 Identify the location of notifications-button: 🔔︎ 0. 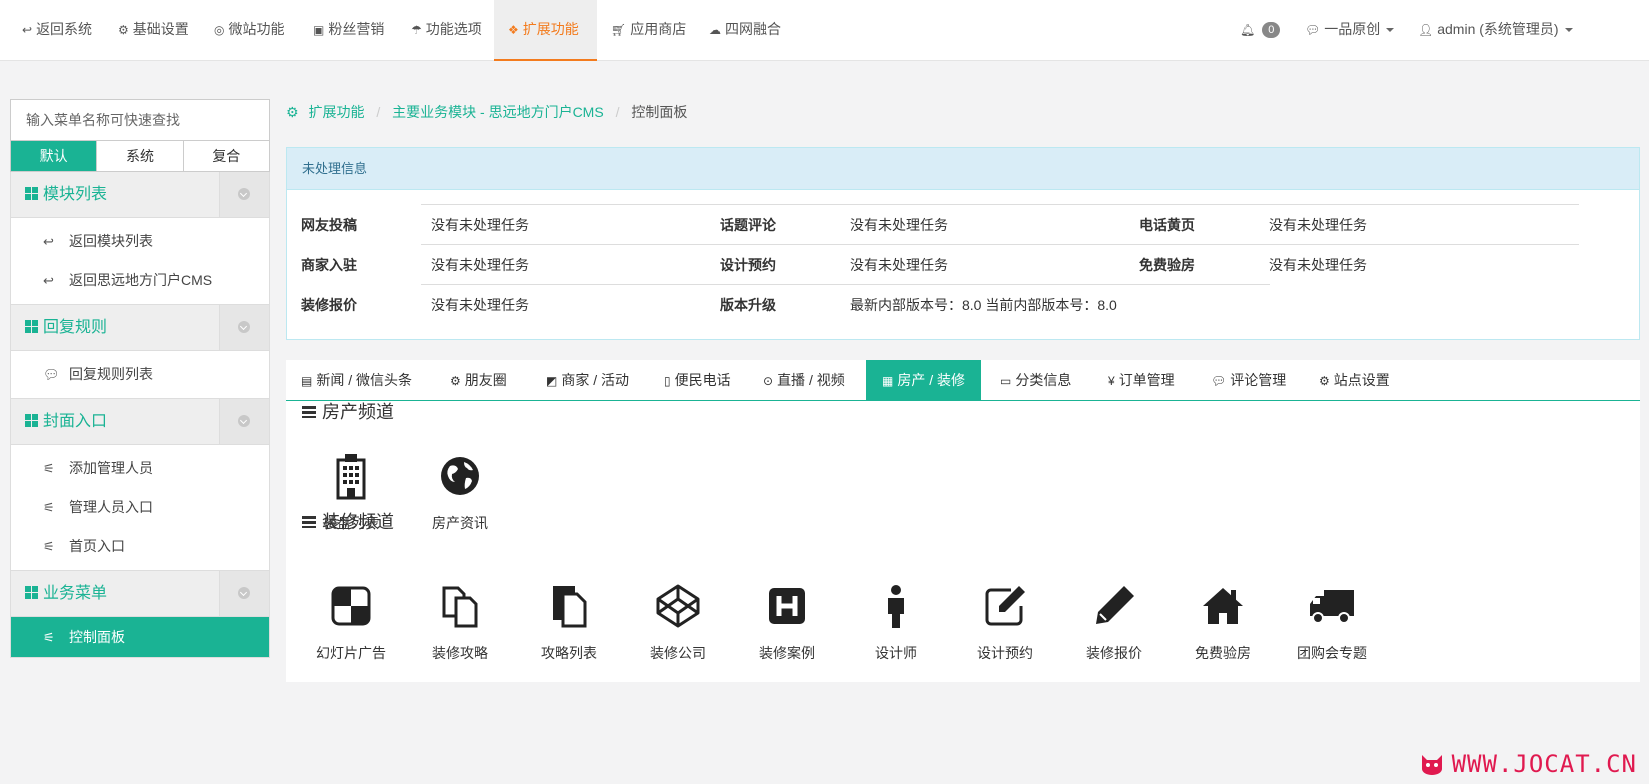
(1260, 30).